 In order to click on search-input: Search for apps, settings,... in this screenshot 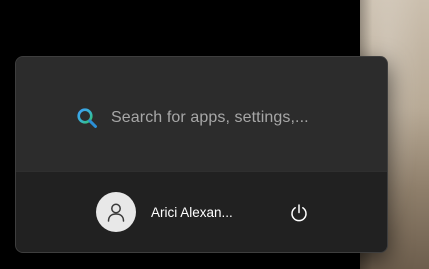, I will do `click(210, 118)`.